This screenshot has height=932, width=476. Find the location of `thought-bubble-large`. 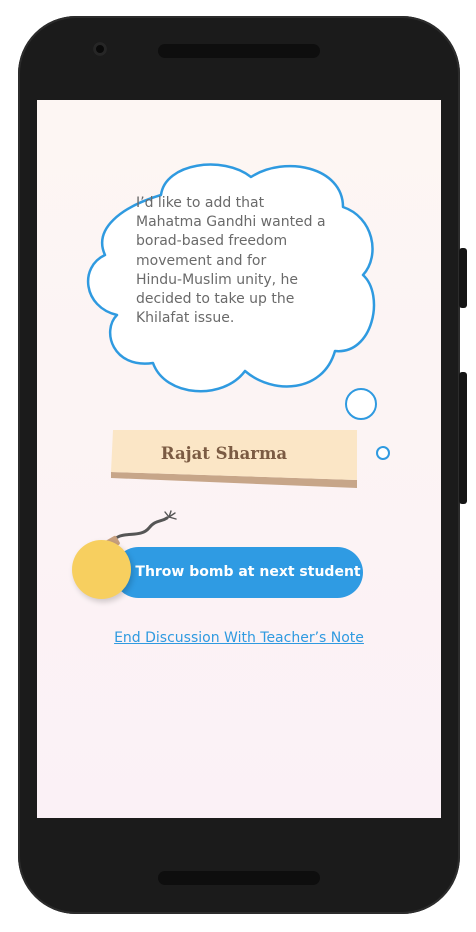

thought-bubble-large is located at coordinates (361, 404).